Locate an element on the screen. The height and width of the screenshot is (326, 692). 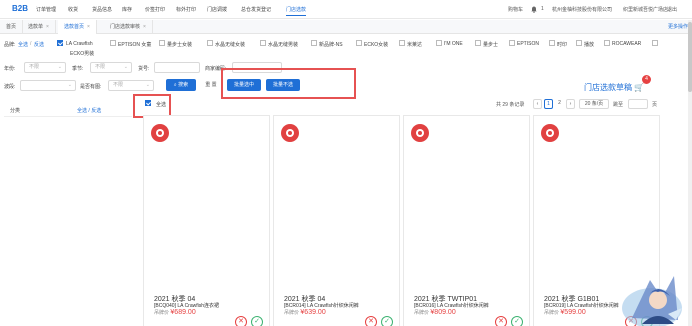
brand-name: 水晶无缝女装 is located at coordinates (230, 45).